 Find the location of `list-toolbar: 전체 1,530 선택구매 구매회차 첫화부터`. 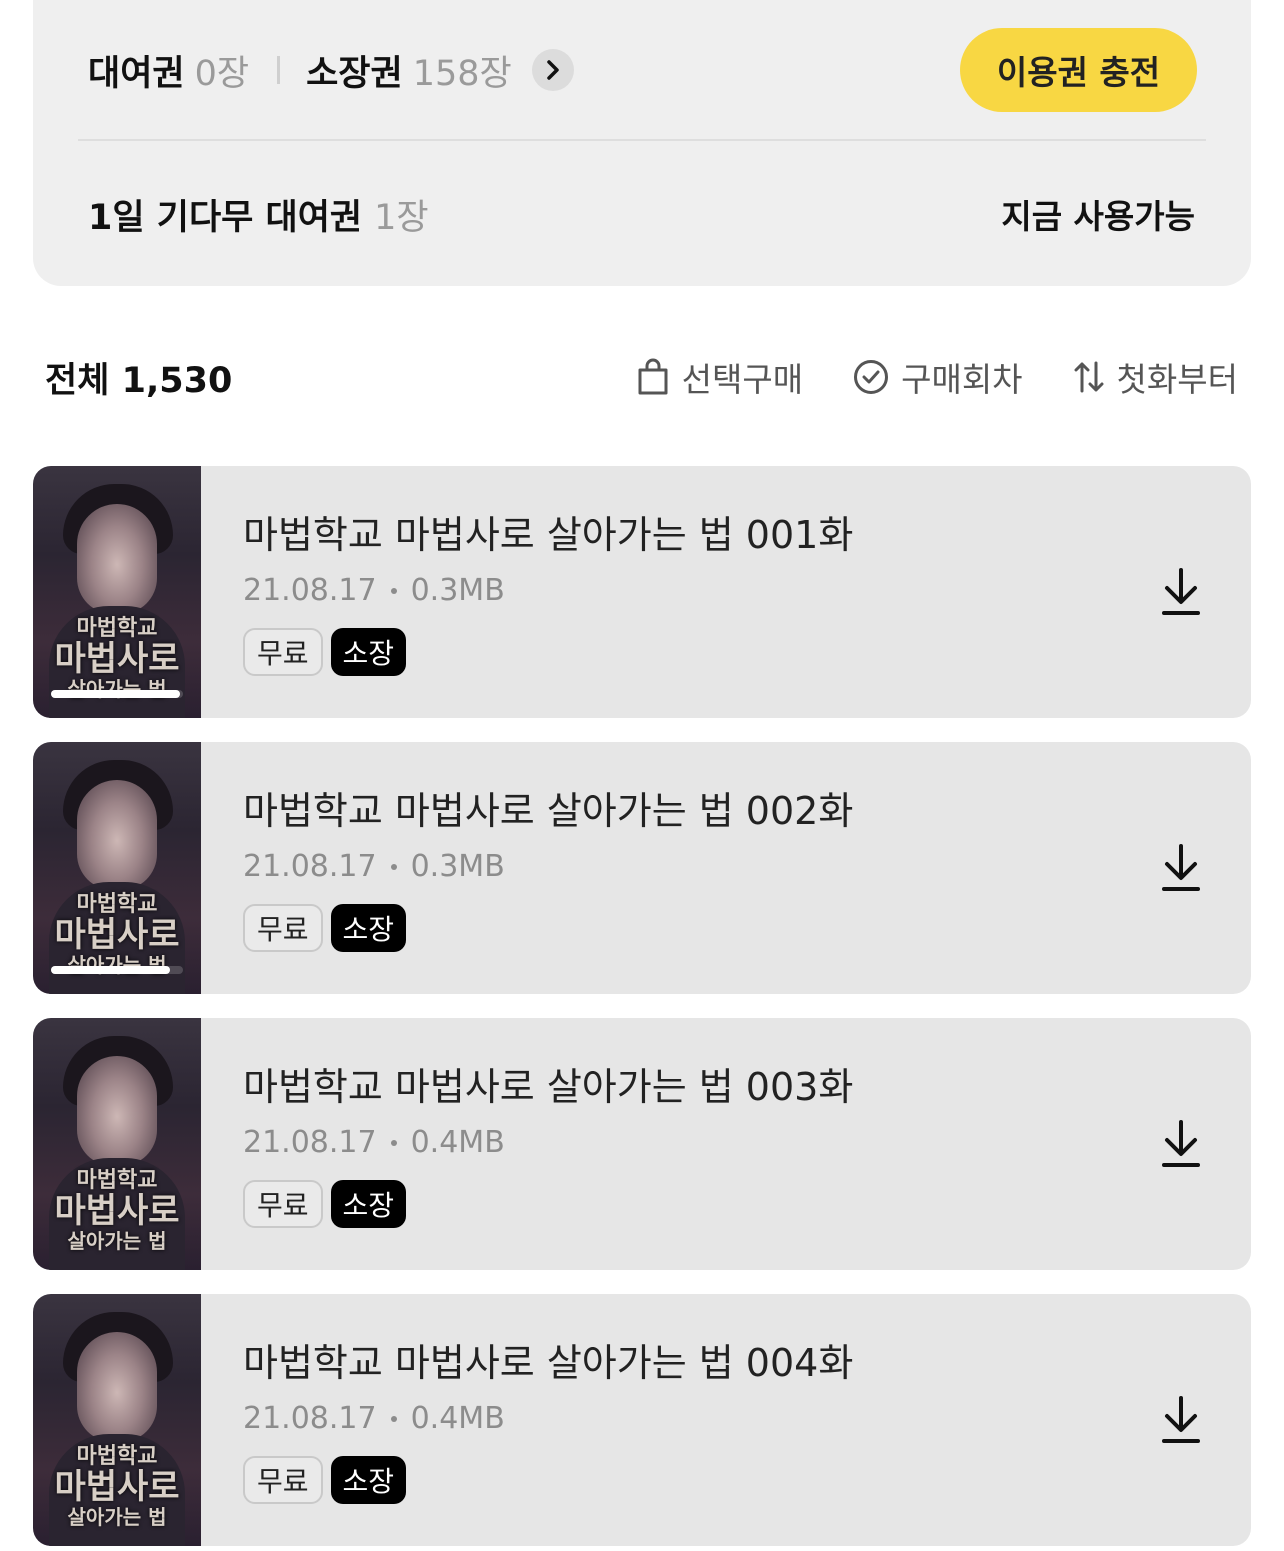

list-toolbar: 전체 1,530 선택구매 구매회차 첫화부터 is located at coordinates (641, 377).